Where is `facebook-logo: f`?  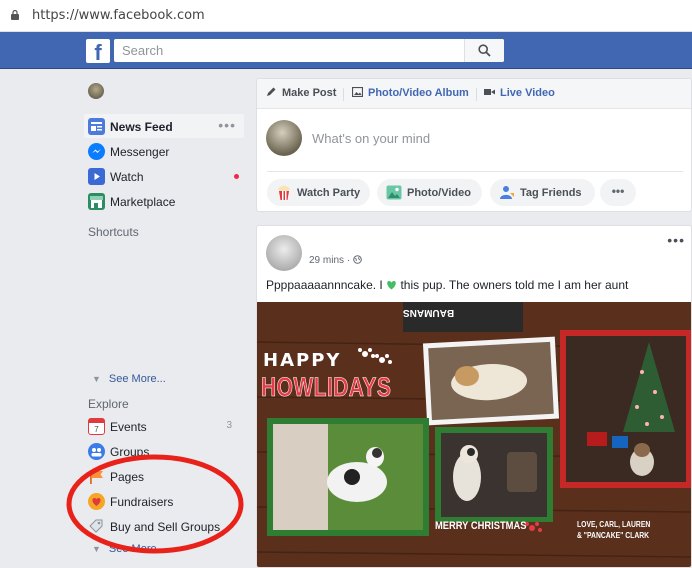
facebook-logo: f is located at coordinates (98, 52).